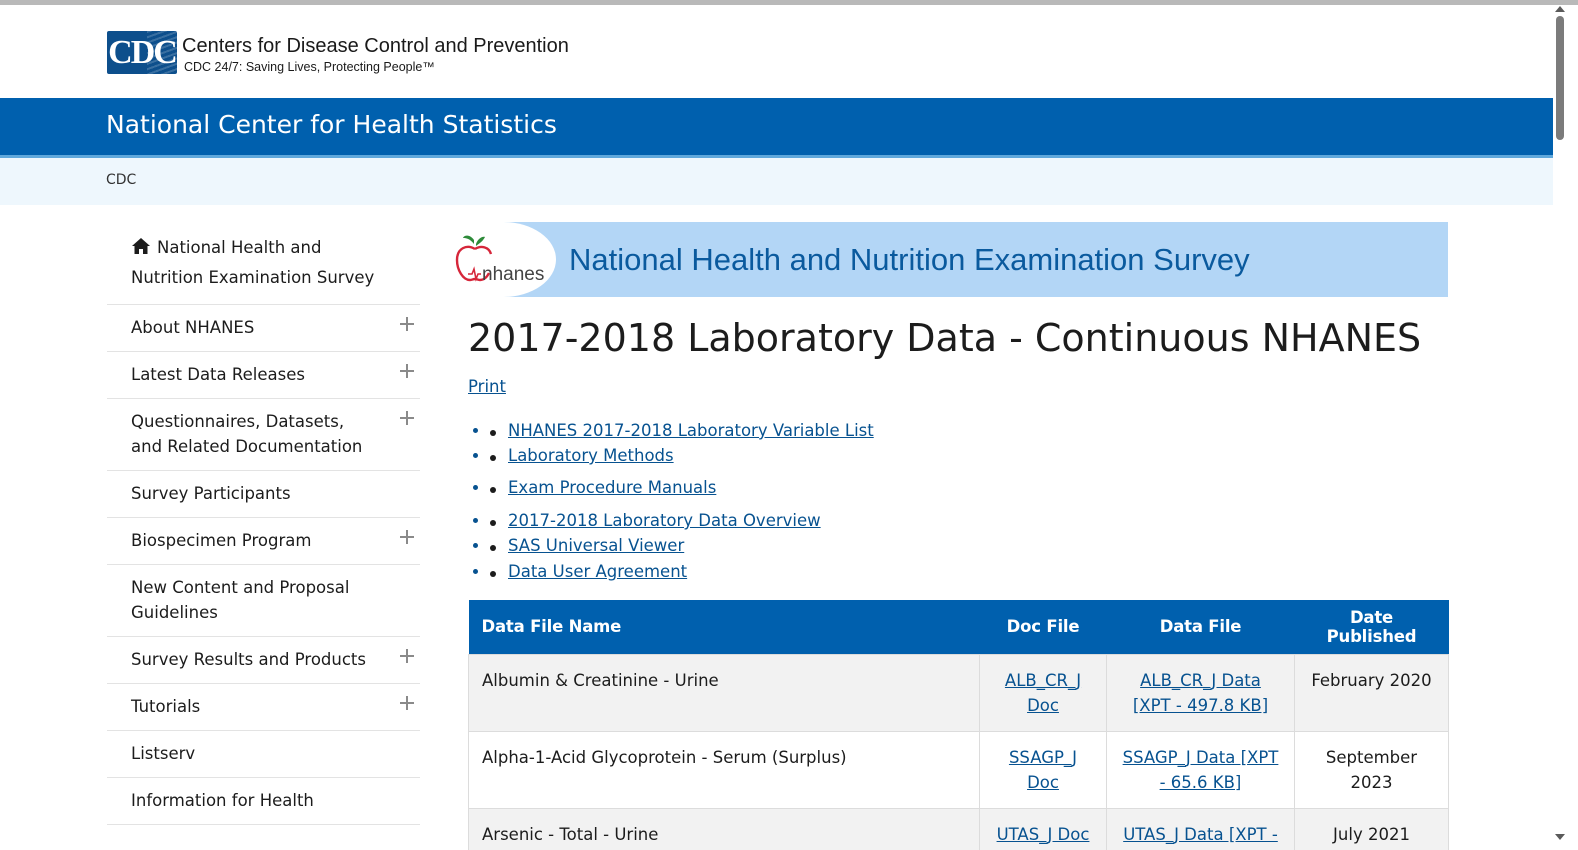 The height and width of the screenshot is (850, 1578). What do you see at coordinates (331, 124) in the screenshot?
I see `site-title: National Center for Health Statistics` at bounding box center [331, 124].